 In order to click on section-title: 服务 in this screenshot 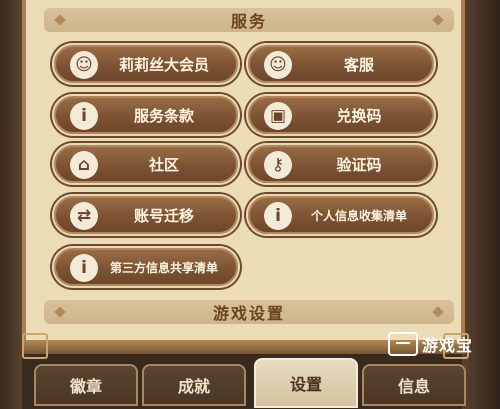, I will do `click(248, 21)`.